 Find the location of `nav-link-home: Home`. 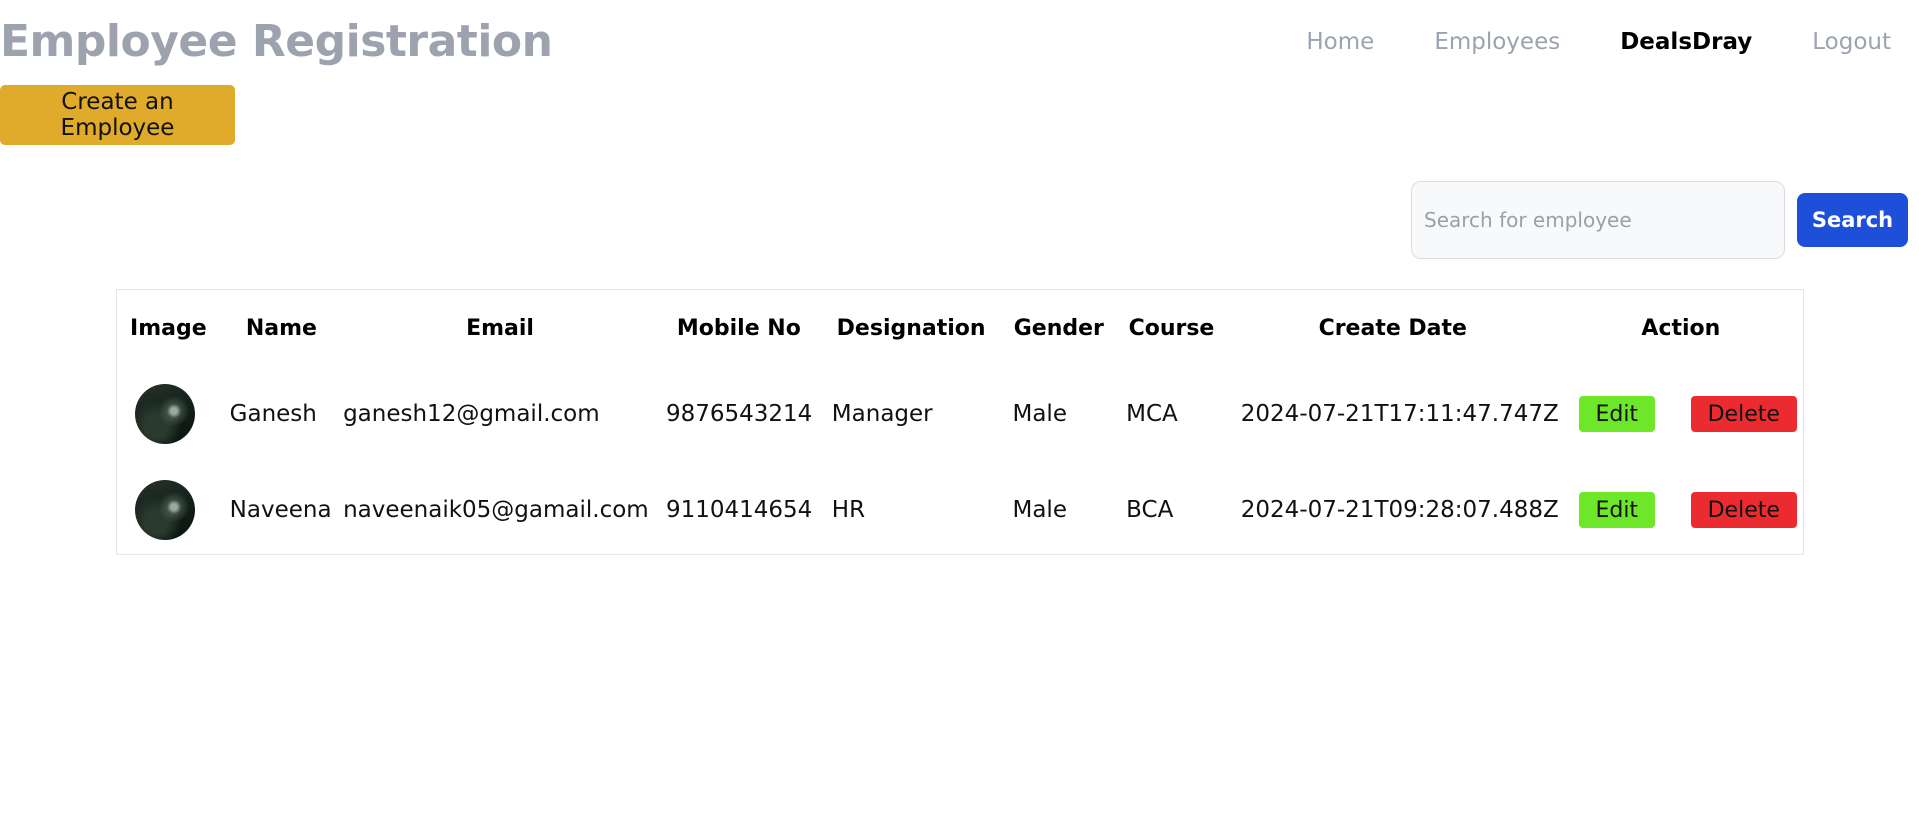

nav-link-home: Home is located at coordinates (1340, 42).